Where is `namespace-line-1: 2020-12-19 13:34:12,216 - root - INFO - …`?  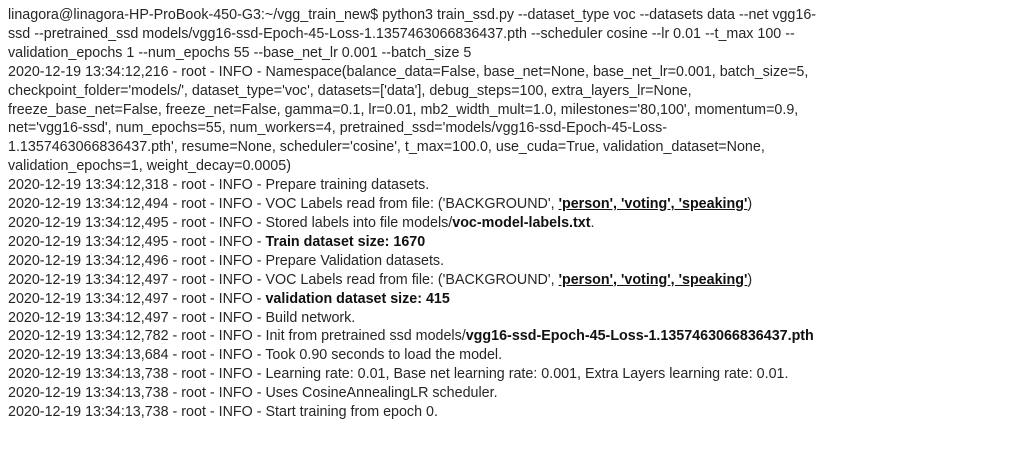 namespace-line-1: 2020-12-19 13:34:12,216 - root - INFO - … is located at coordinates (408, 71).